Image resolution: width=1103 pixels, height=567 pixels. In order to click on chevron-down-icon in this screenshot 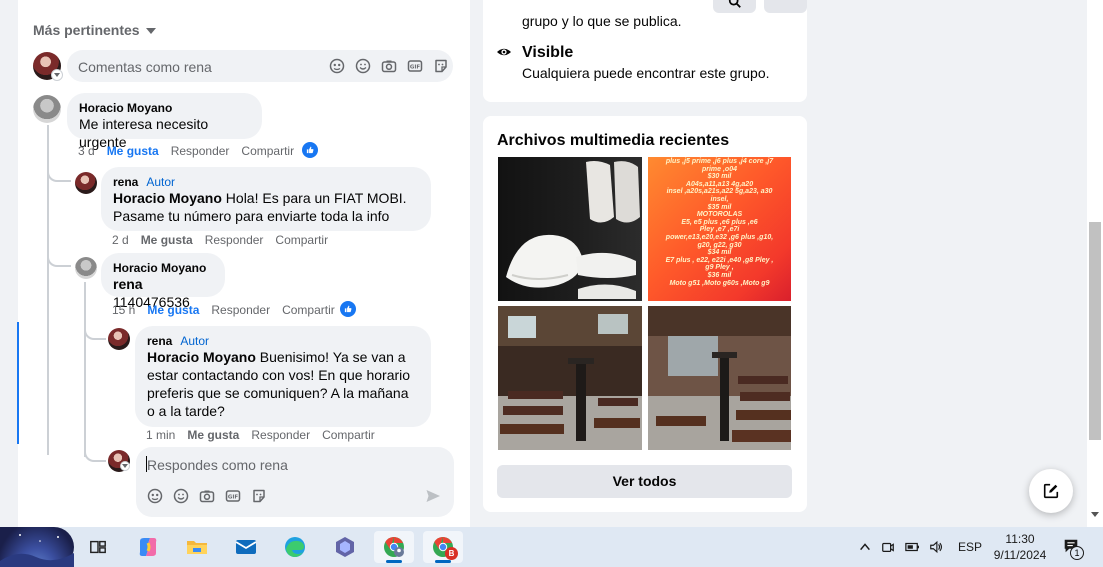, I will do `click(150, 31)`.